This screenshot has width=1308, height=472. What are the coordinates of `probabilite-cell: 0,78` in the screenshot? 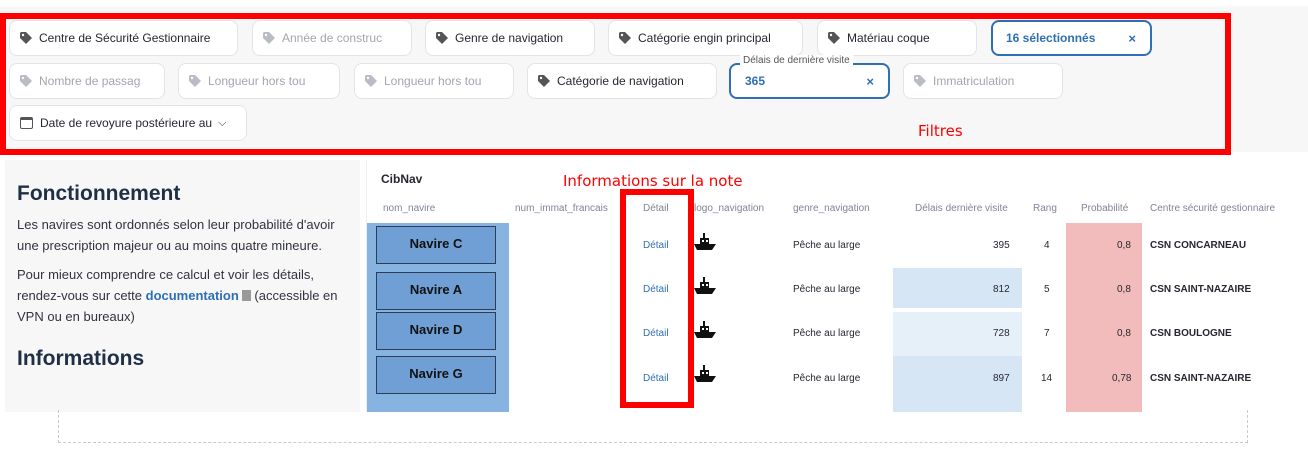 It's located at (1122, 378).